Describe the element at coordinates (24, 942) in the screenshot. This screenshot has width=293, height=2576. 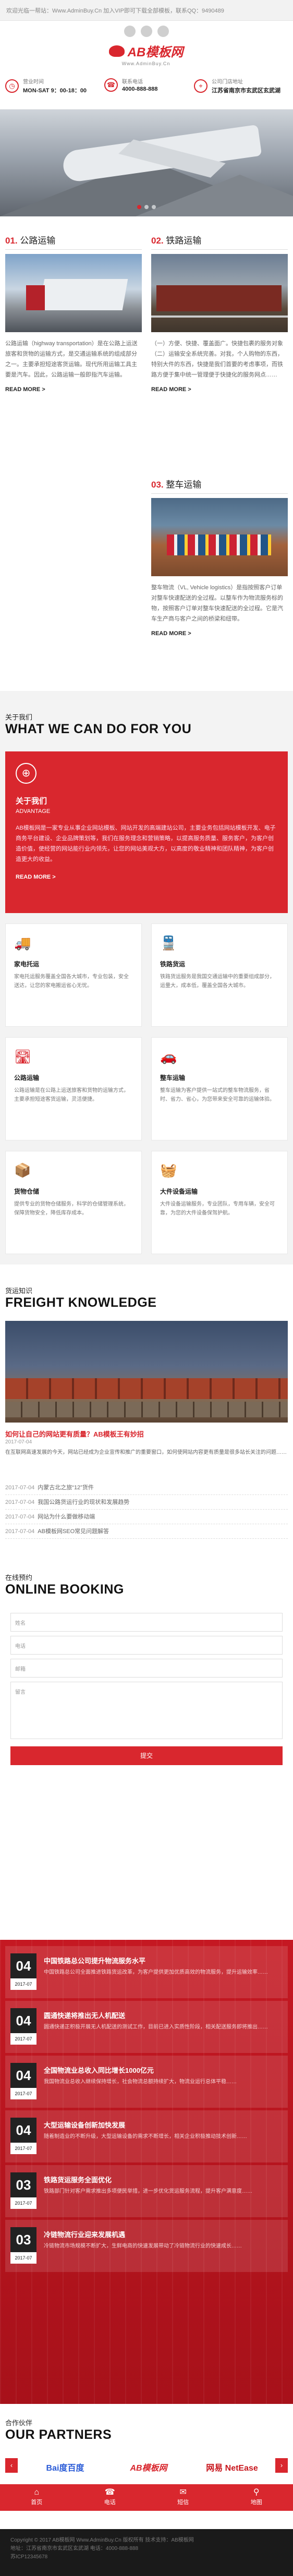
I see `truck-icon: 🚚` at that location.